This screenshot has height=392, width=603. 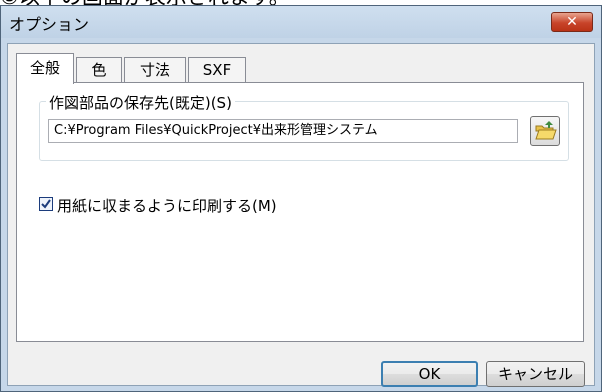 I want to click on tab-color-label: 色, so click(x=99, y=70).